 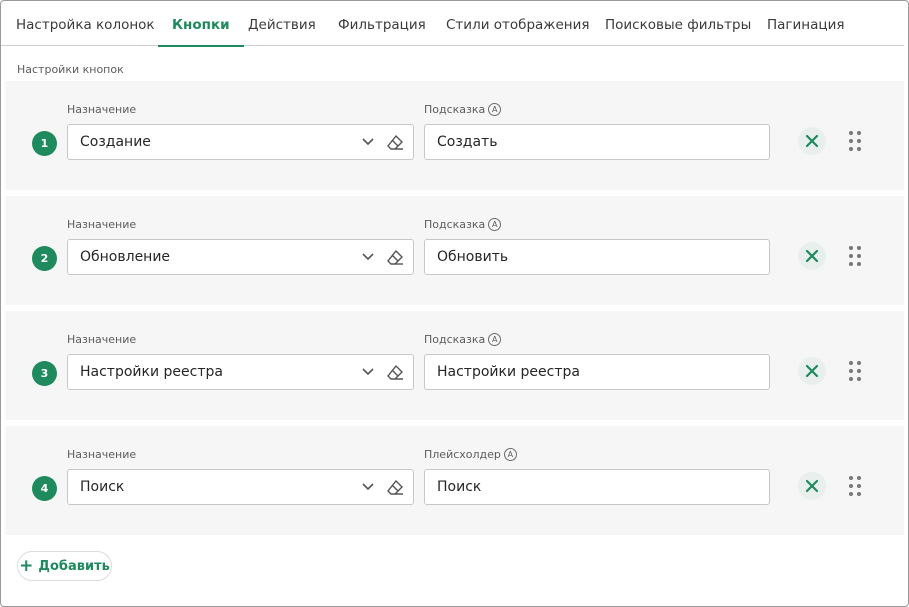 I want to click on tab-buttons: Кнопки, so click(x=201, y=24).